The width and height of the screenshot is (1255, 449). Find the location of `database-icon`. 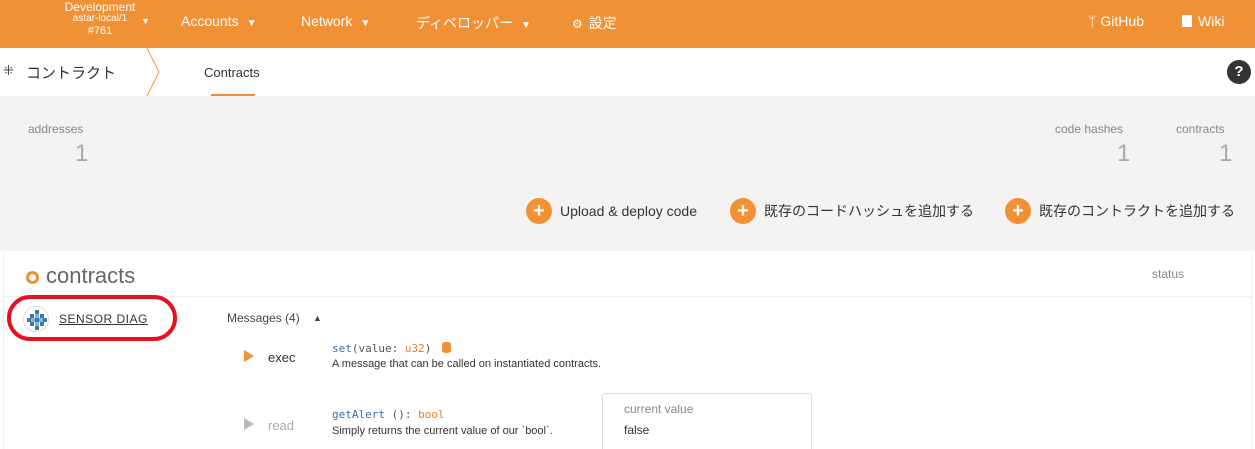

database-icon is located at coordinates (446, 347).